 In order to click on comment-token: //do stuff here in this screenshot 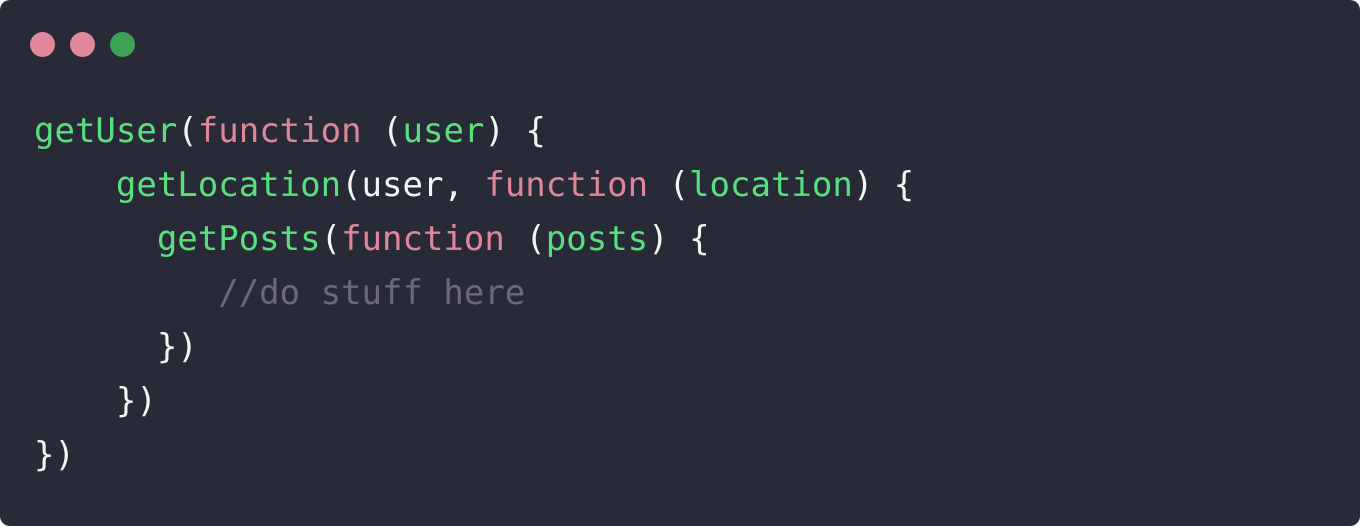, I will do `click(372, 293)`.